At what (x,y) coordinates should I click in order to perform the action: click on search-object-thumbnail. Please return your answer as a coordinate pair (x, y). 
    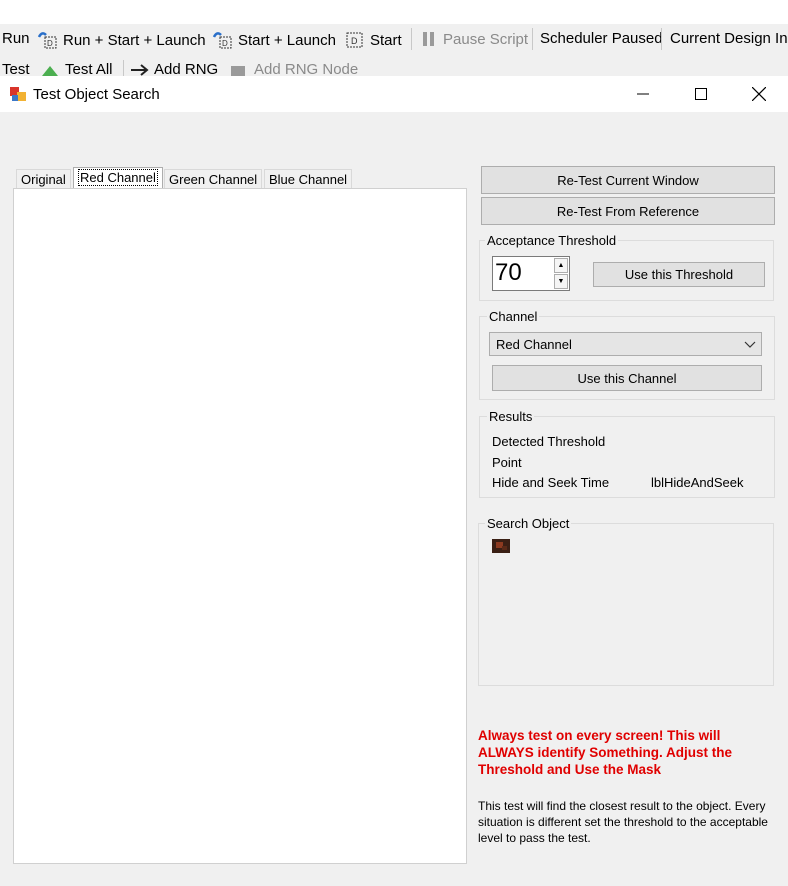
    Looking at the image, I should click on (501, 546).